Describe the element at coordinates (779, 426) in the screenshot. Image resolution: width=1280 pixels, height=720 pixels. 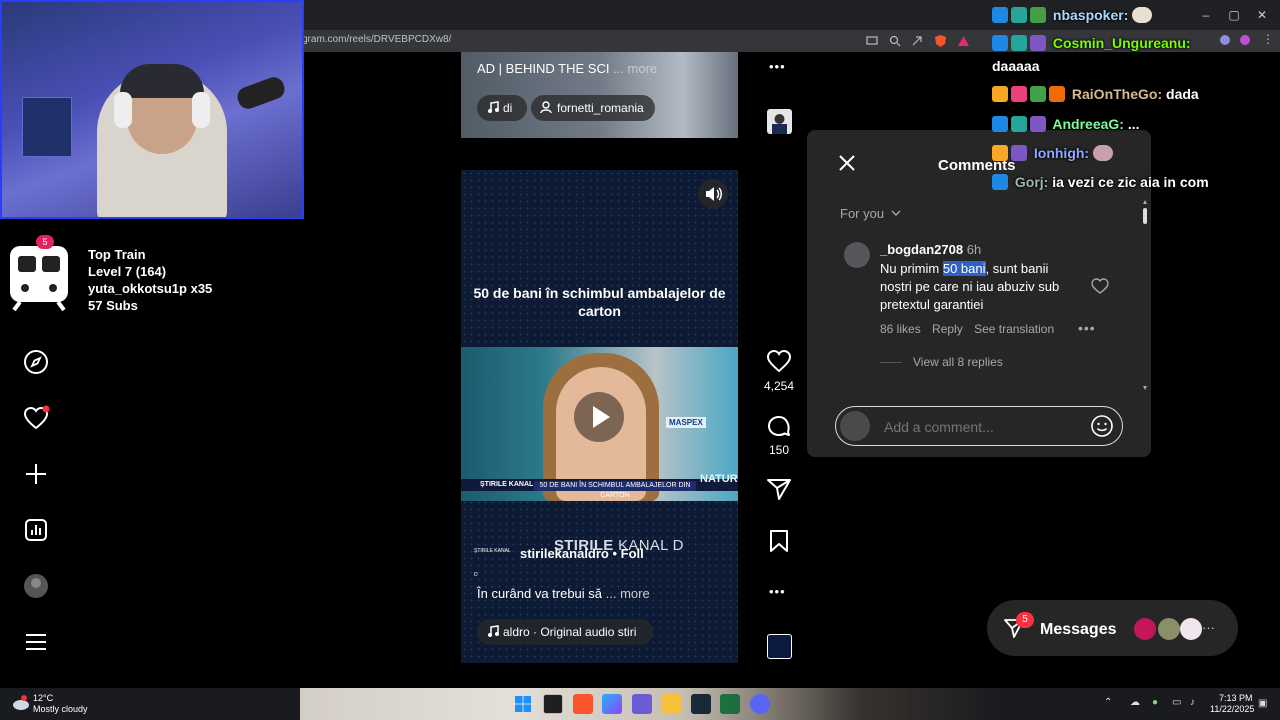
I see `comment-icon` at that location.